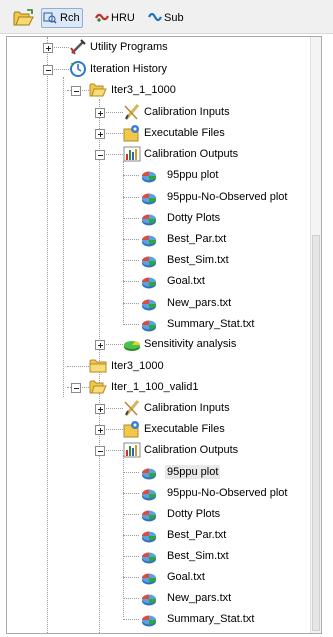  I want to click on history-clock-icon, so click(78, 69).